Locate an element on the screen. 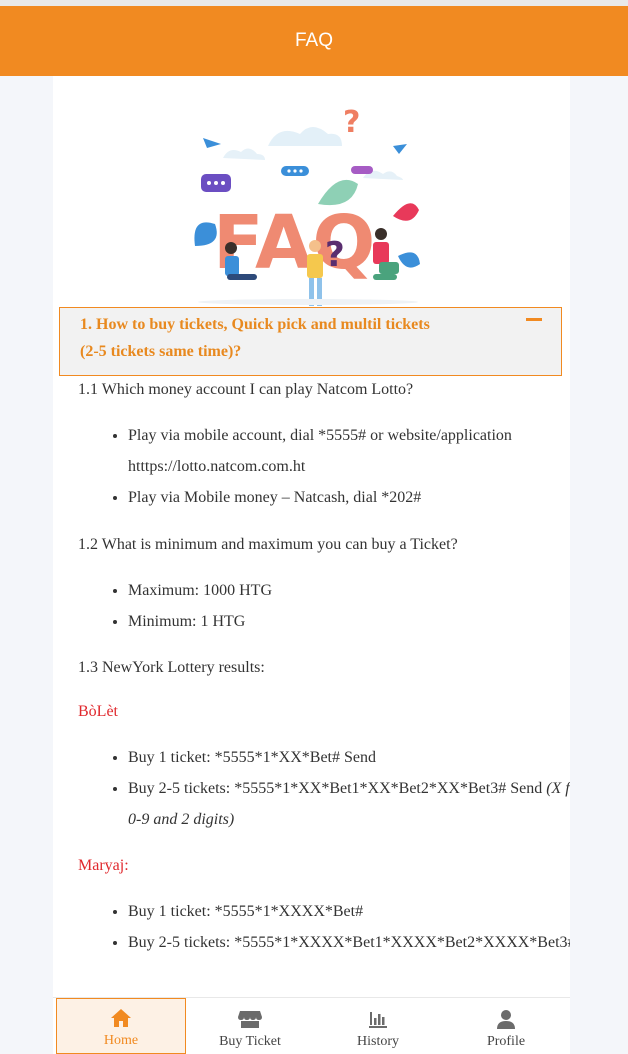 The height and width of the screenshot is (1054, 628). faq-illustration: ? FAQ ? is located at coordinates (307, 205).